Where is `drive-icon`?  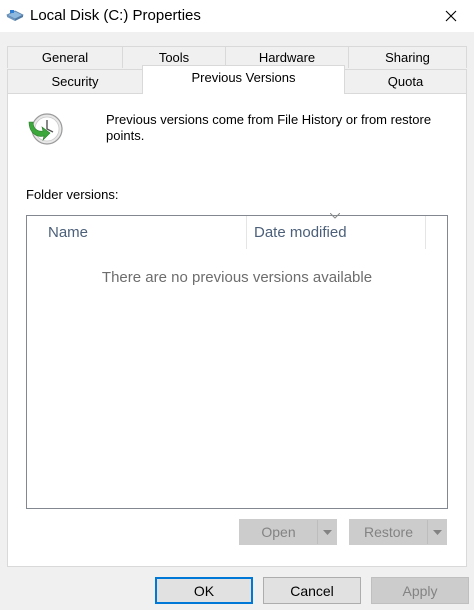
drive-icon is located at coordinates (15, 15).